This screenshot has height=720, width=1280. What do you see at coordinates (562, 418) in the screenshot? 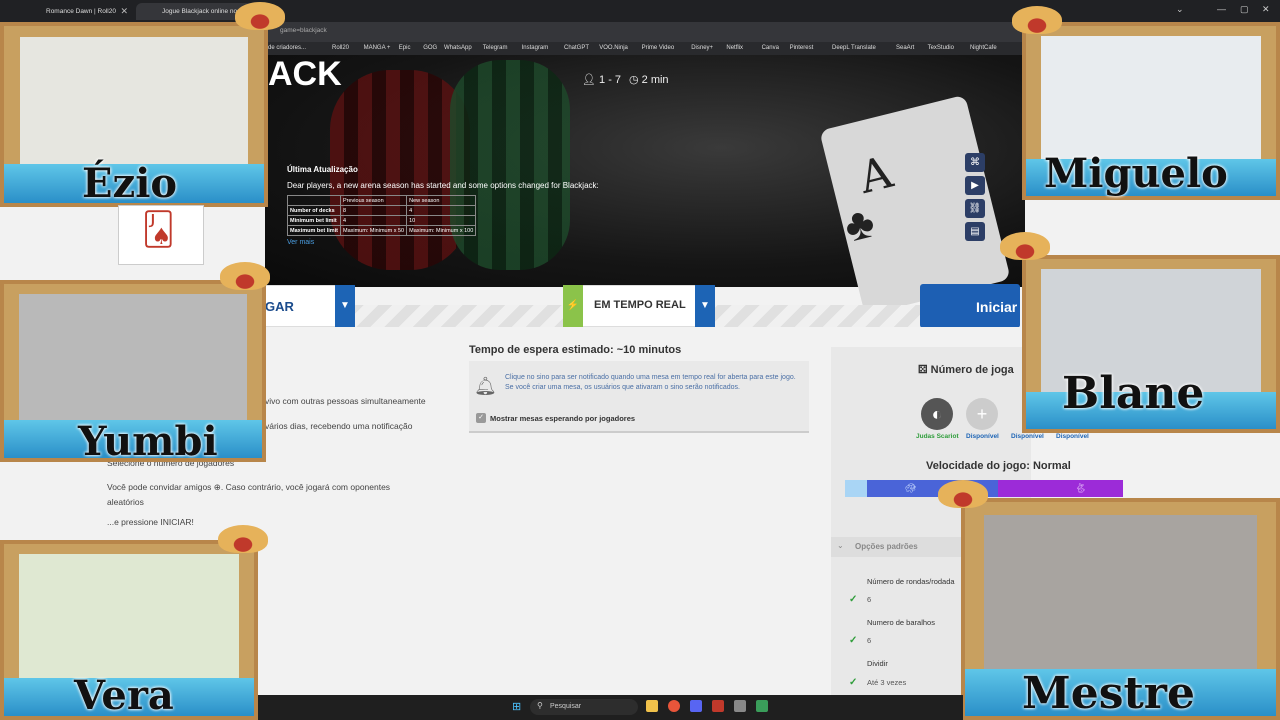
I see `show-waiting-label: Mostrar mesas esperando por jogadores` at bounding box center [562, 418].